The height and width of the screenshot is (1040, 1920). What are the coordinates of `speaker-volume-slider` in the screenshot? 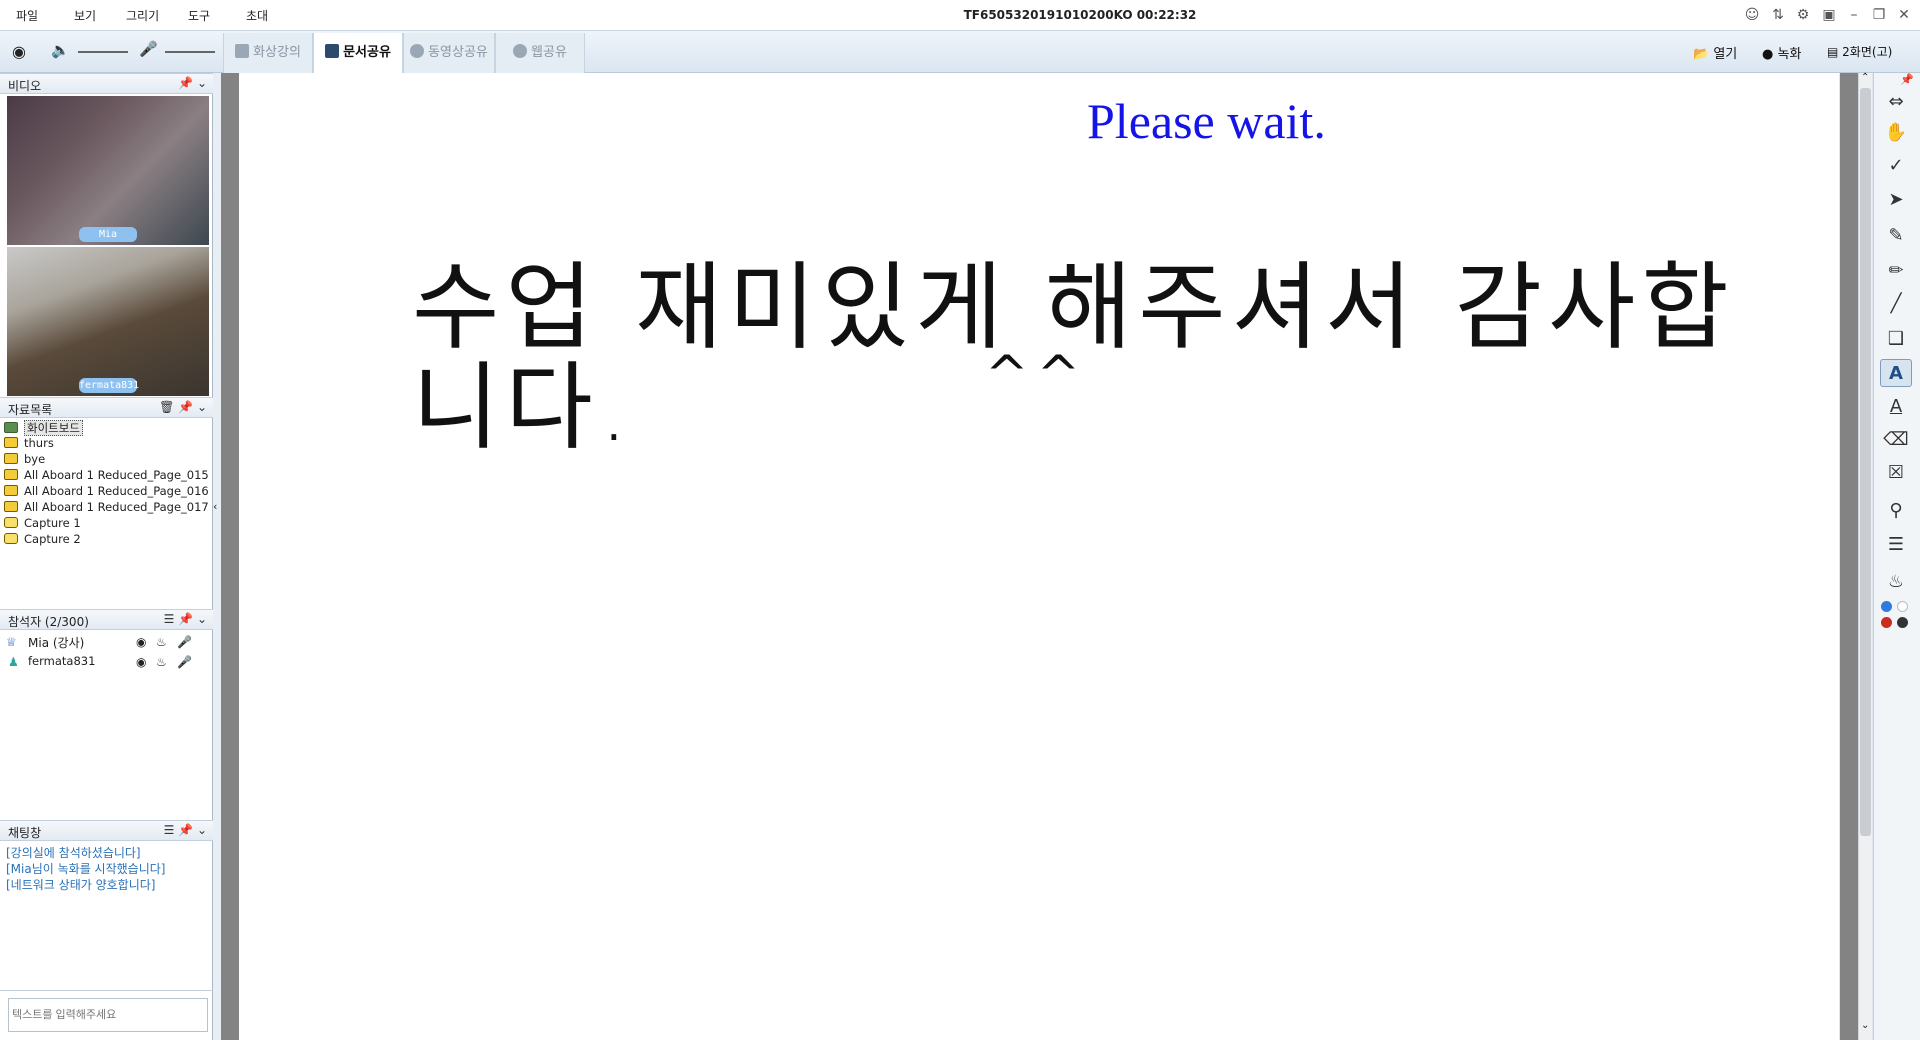 It's located at (103, 52).